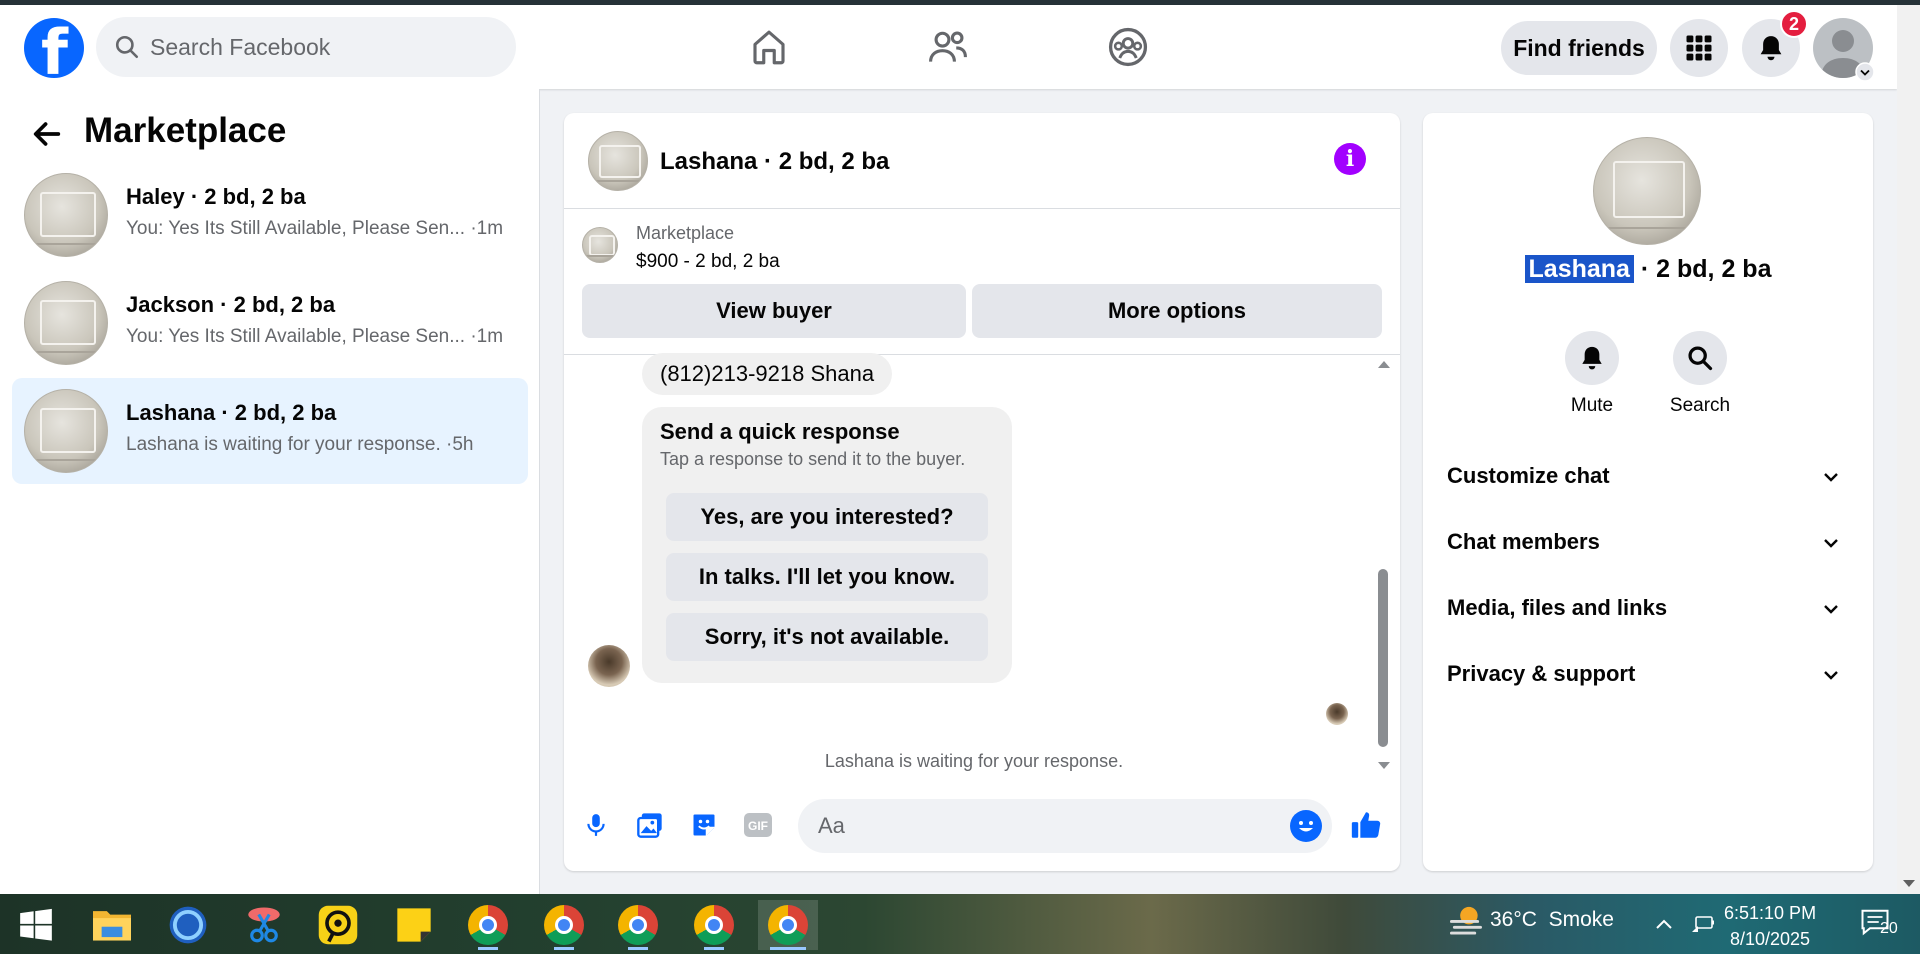 Image resolution: width=1920 pixels, height=954 pixels. I want to click on customize-chat-section: Customize chat, so click(1648, 476).